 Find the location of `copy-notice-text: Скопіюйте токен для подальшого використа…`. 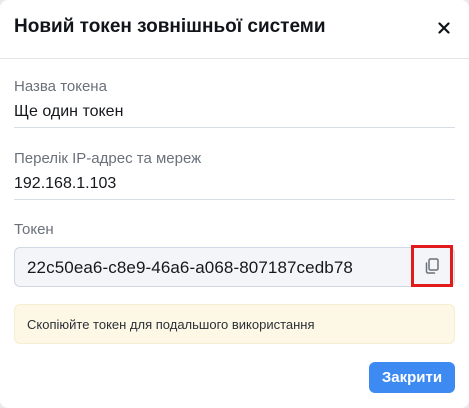

copy-notice-text: Скопіюйте токен для подальшого використа… is located at coordinates (171, 324).